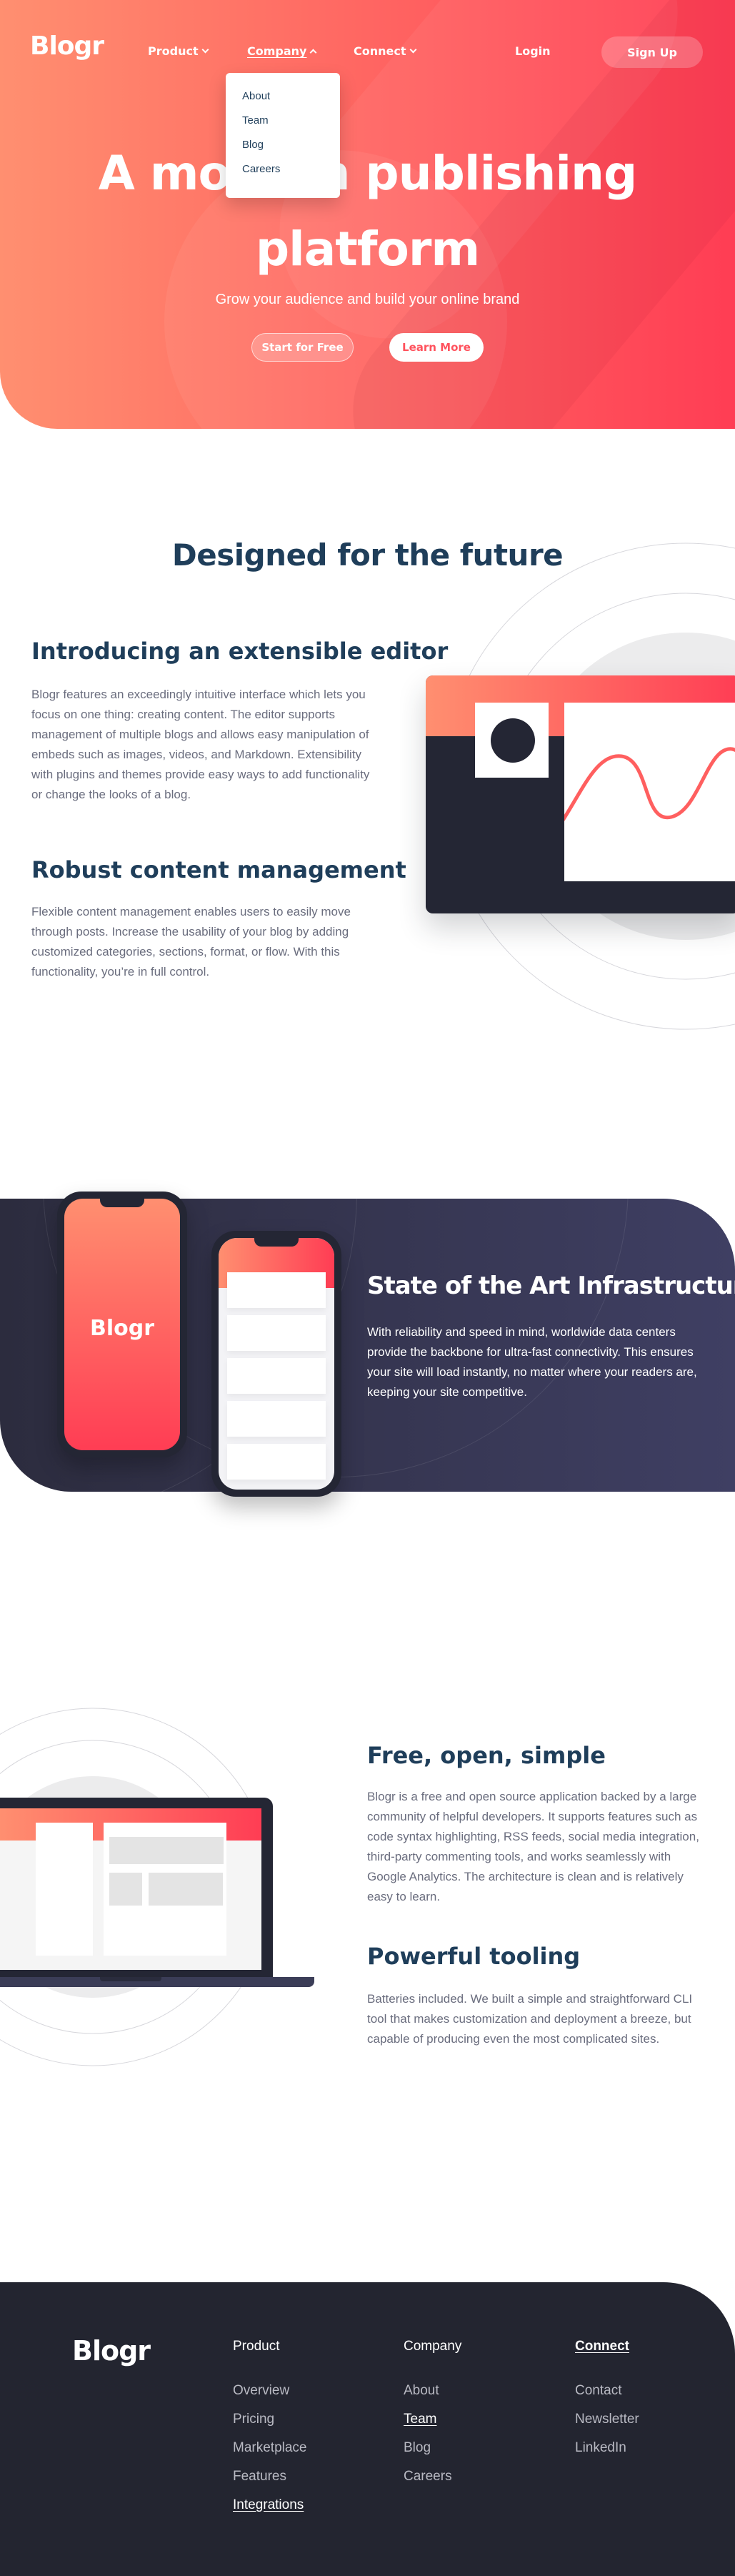 The height and width of the screenshot is (2576, 735). Describe the element at coordinates (380, 51) in the screenshot. I see `nav-connect-label: Connect` at that location.